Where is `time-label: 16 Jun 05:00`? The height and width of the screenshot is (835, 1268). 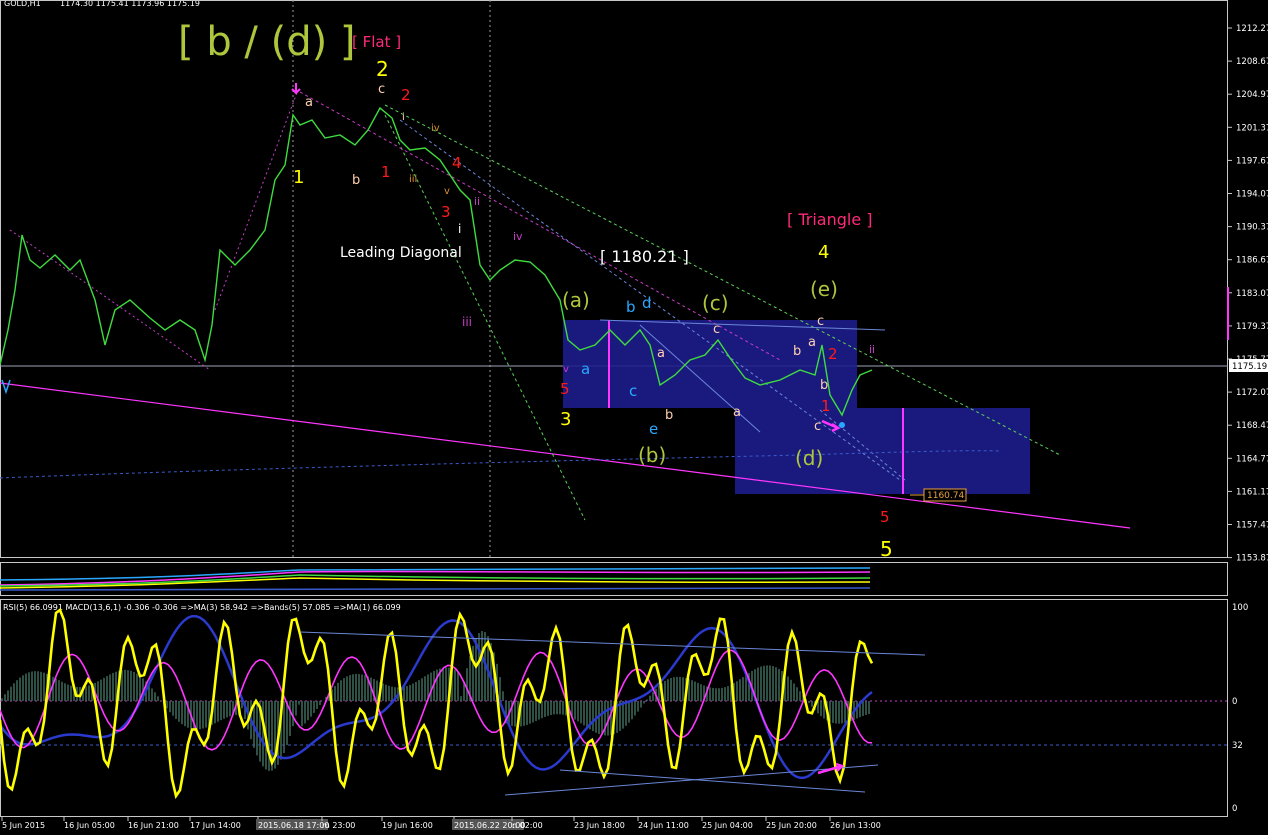
time-label: 16 Jun 05:00 is located at coordinates (89, 825).